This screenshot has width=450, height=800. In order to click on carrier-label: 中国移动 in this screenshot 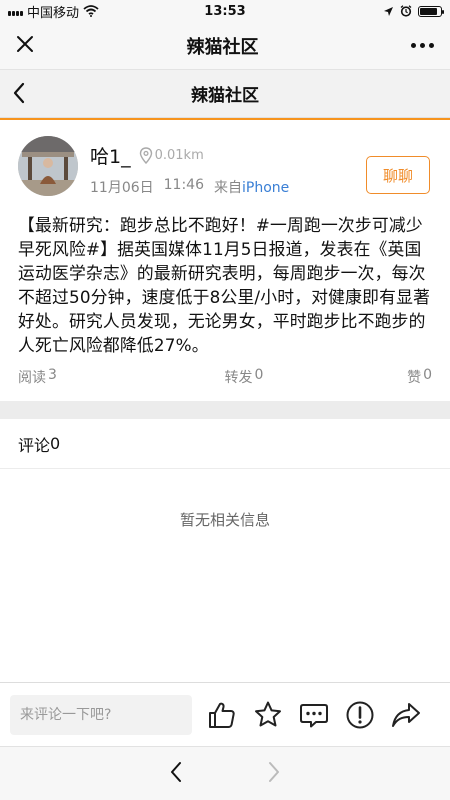, I will do `click(53, 13)`.